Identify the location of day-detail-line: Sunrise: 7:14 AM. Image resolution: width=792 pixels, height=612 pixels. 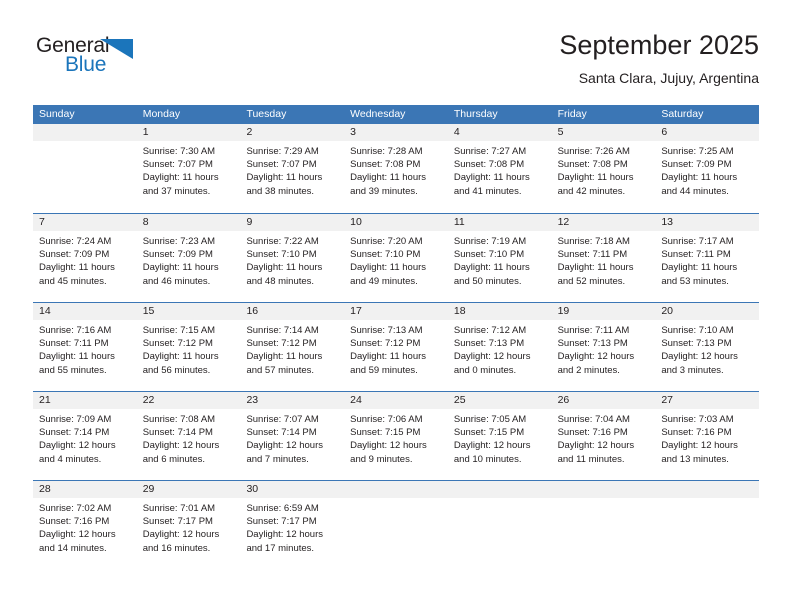
(282, 330).